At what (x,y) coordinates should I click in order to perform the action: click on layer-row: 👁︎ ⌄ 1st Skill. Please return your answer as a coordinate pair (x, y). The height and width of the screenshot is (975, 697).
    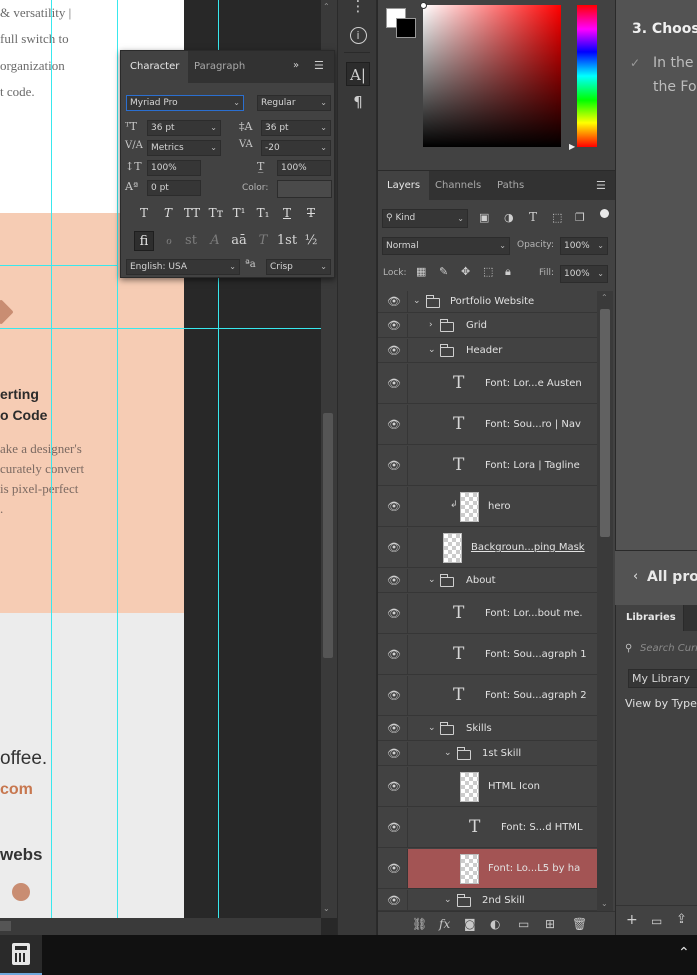
    Looking at the image, I should click on (488, 754).